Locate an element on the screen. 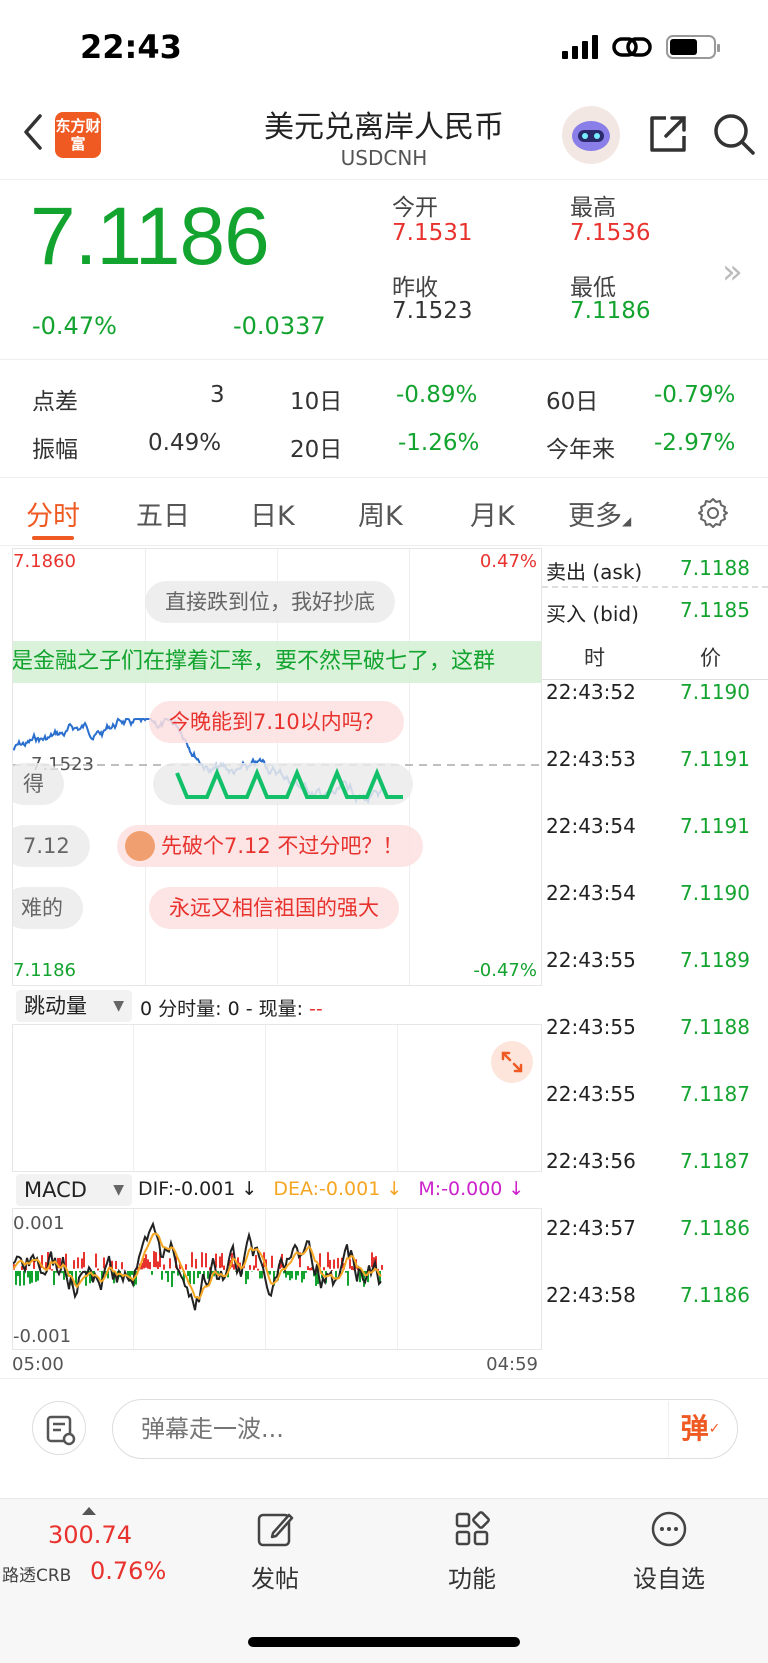 The image size is (768, 1663). tick-row: 22:43:53 7.1191 is located at coordinates (655, 759).